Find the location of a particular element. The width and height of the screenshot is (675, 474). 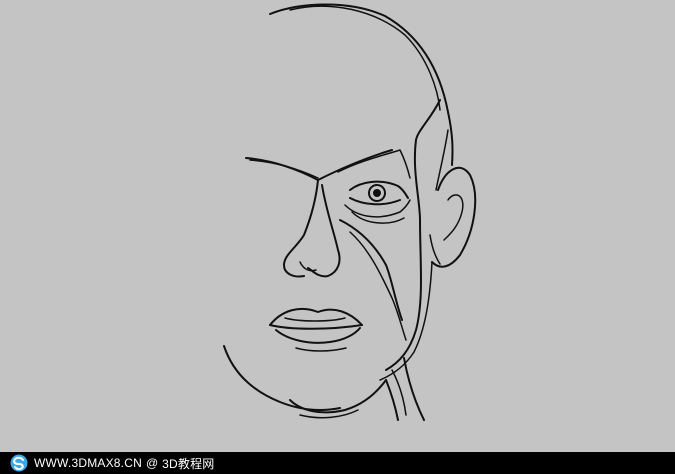

temple-line is located at coordinates (427, 160).